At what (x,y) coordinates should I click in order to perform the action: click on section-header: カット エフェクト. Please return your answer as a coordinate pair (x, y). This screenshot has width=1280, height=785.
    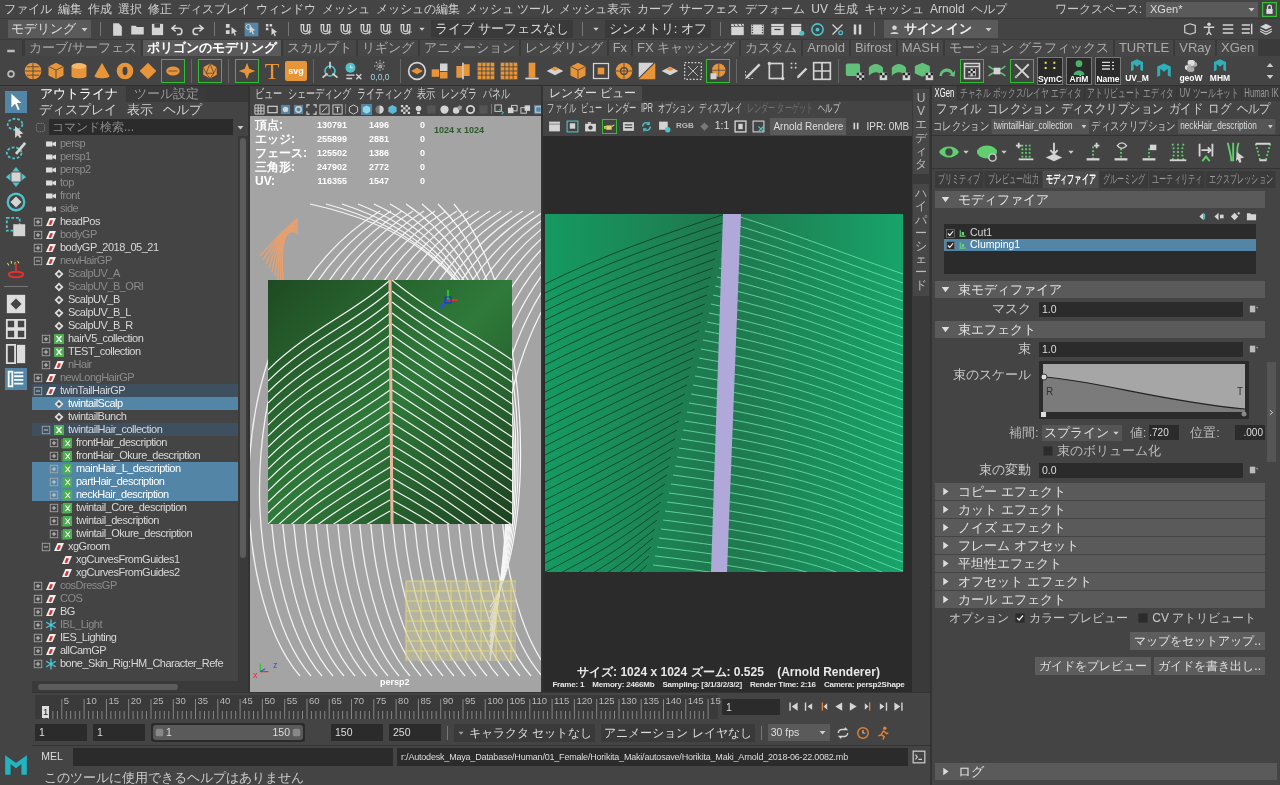
    Looking at the image, I should click on (1100, 509).